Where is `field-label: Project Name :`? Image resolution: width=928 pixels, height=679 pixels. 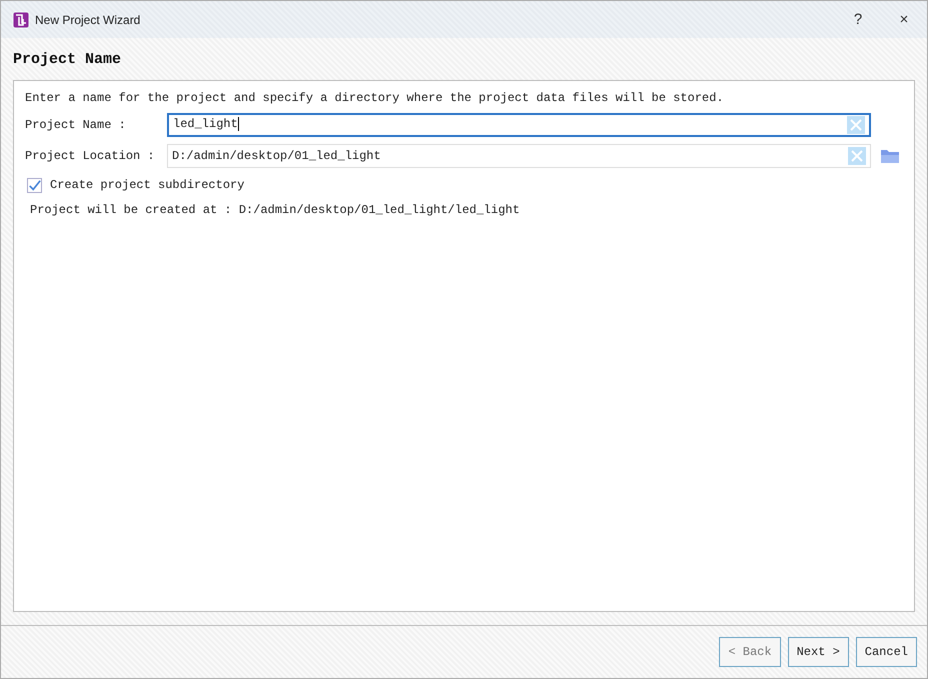 field-label: Project Name : is located at coordinates (76, 125).